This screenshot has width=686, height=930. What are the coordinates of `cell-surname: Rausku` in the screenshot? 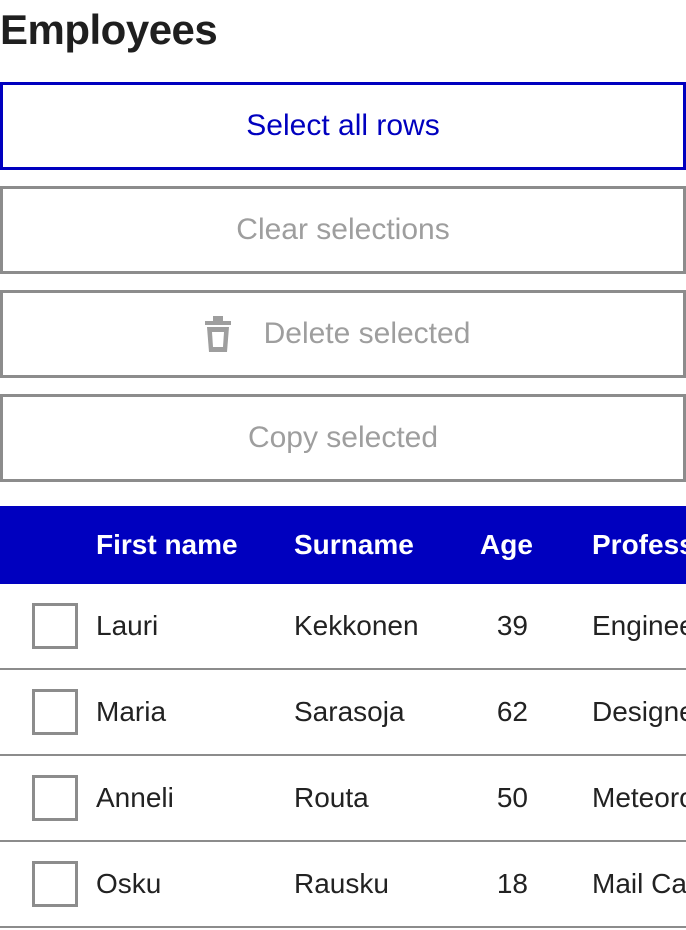 It's located at (341, 883).